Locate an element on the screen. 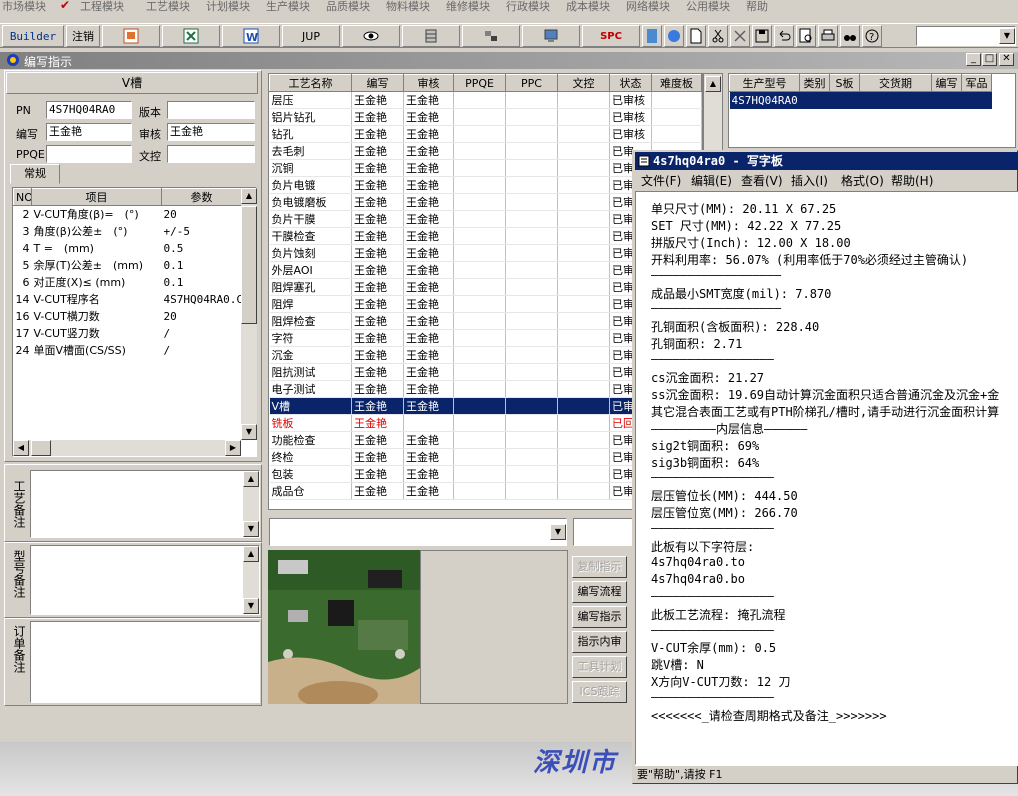  ics-track-button: ICS跟踪 is located at coordinates (599, 692).